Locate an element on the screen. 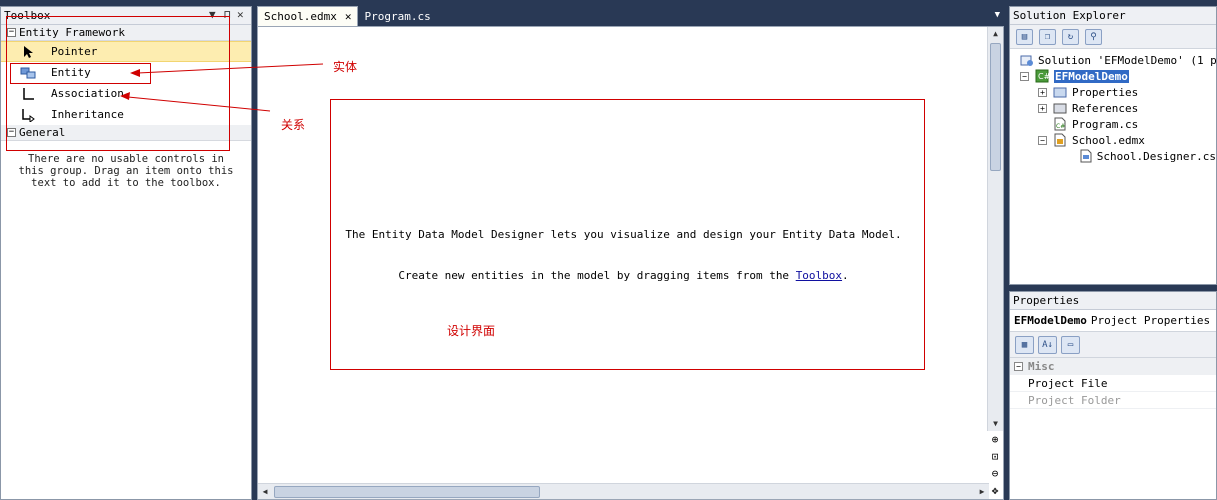 The image size is (1217, 500). annotation-relation-label: 关系 is located at coordinates (293, 125).